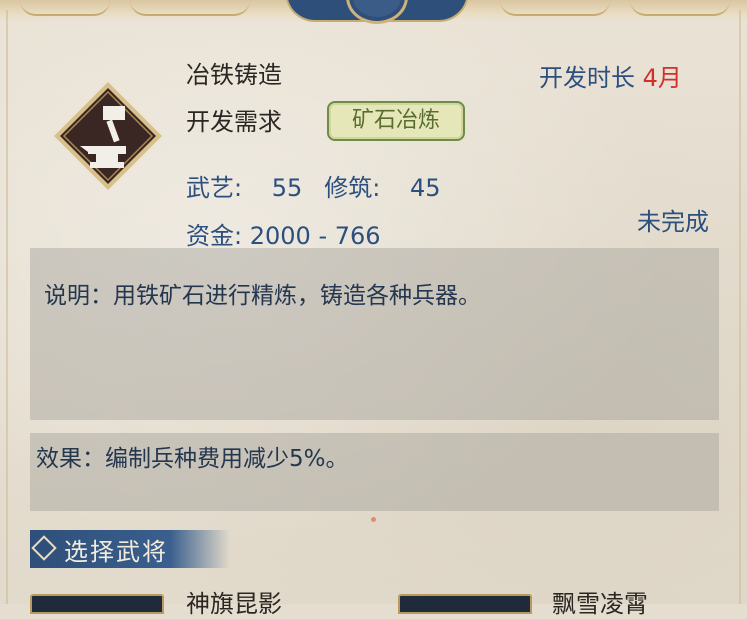  Describe the element at coordinates (262, 296) in the screenshot. I see `description-text: 说明：用铁矿石进行精炼，铸造各种兵器。` at that location.